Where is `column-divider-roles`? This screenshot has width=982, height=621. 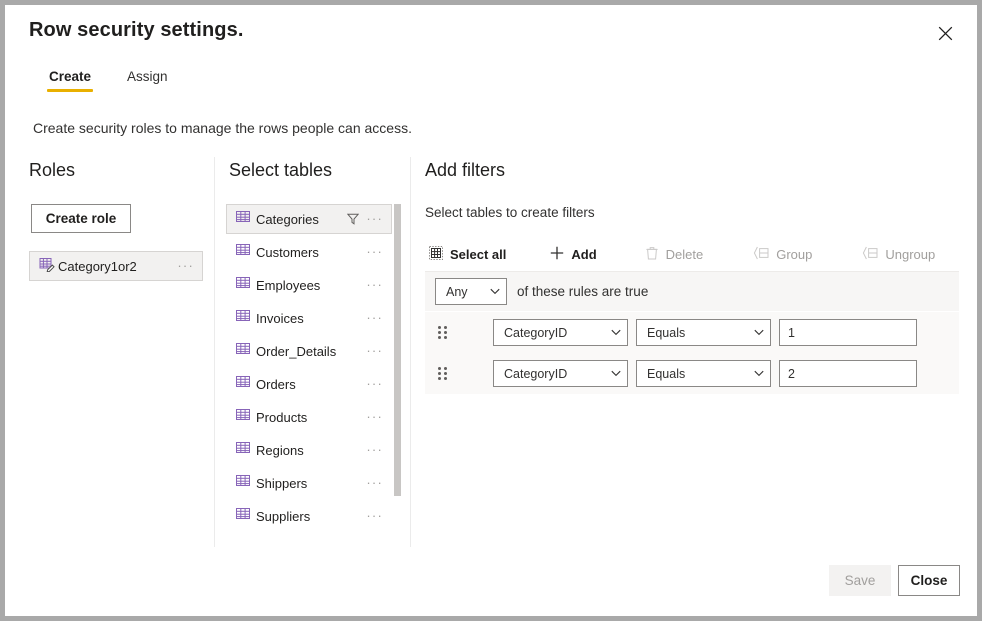 column-divider-roles is located at coordinates (214, 352).